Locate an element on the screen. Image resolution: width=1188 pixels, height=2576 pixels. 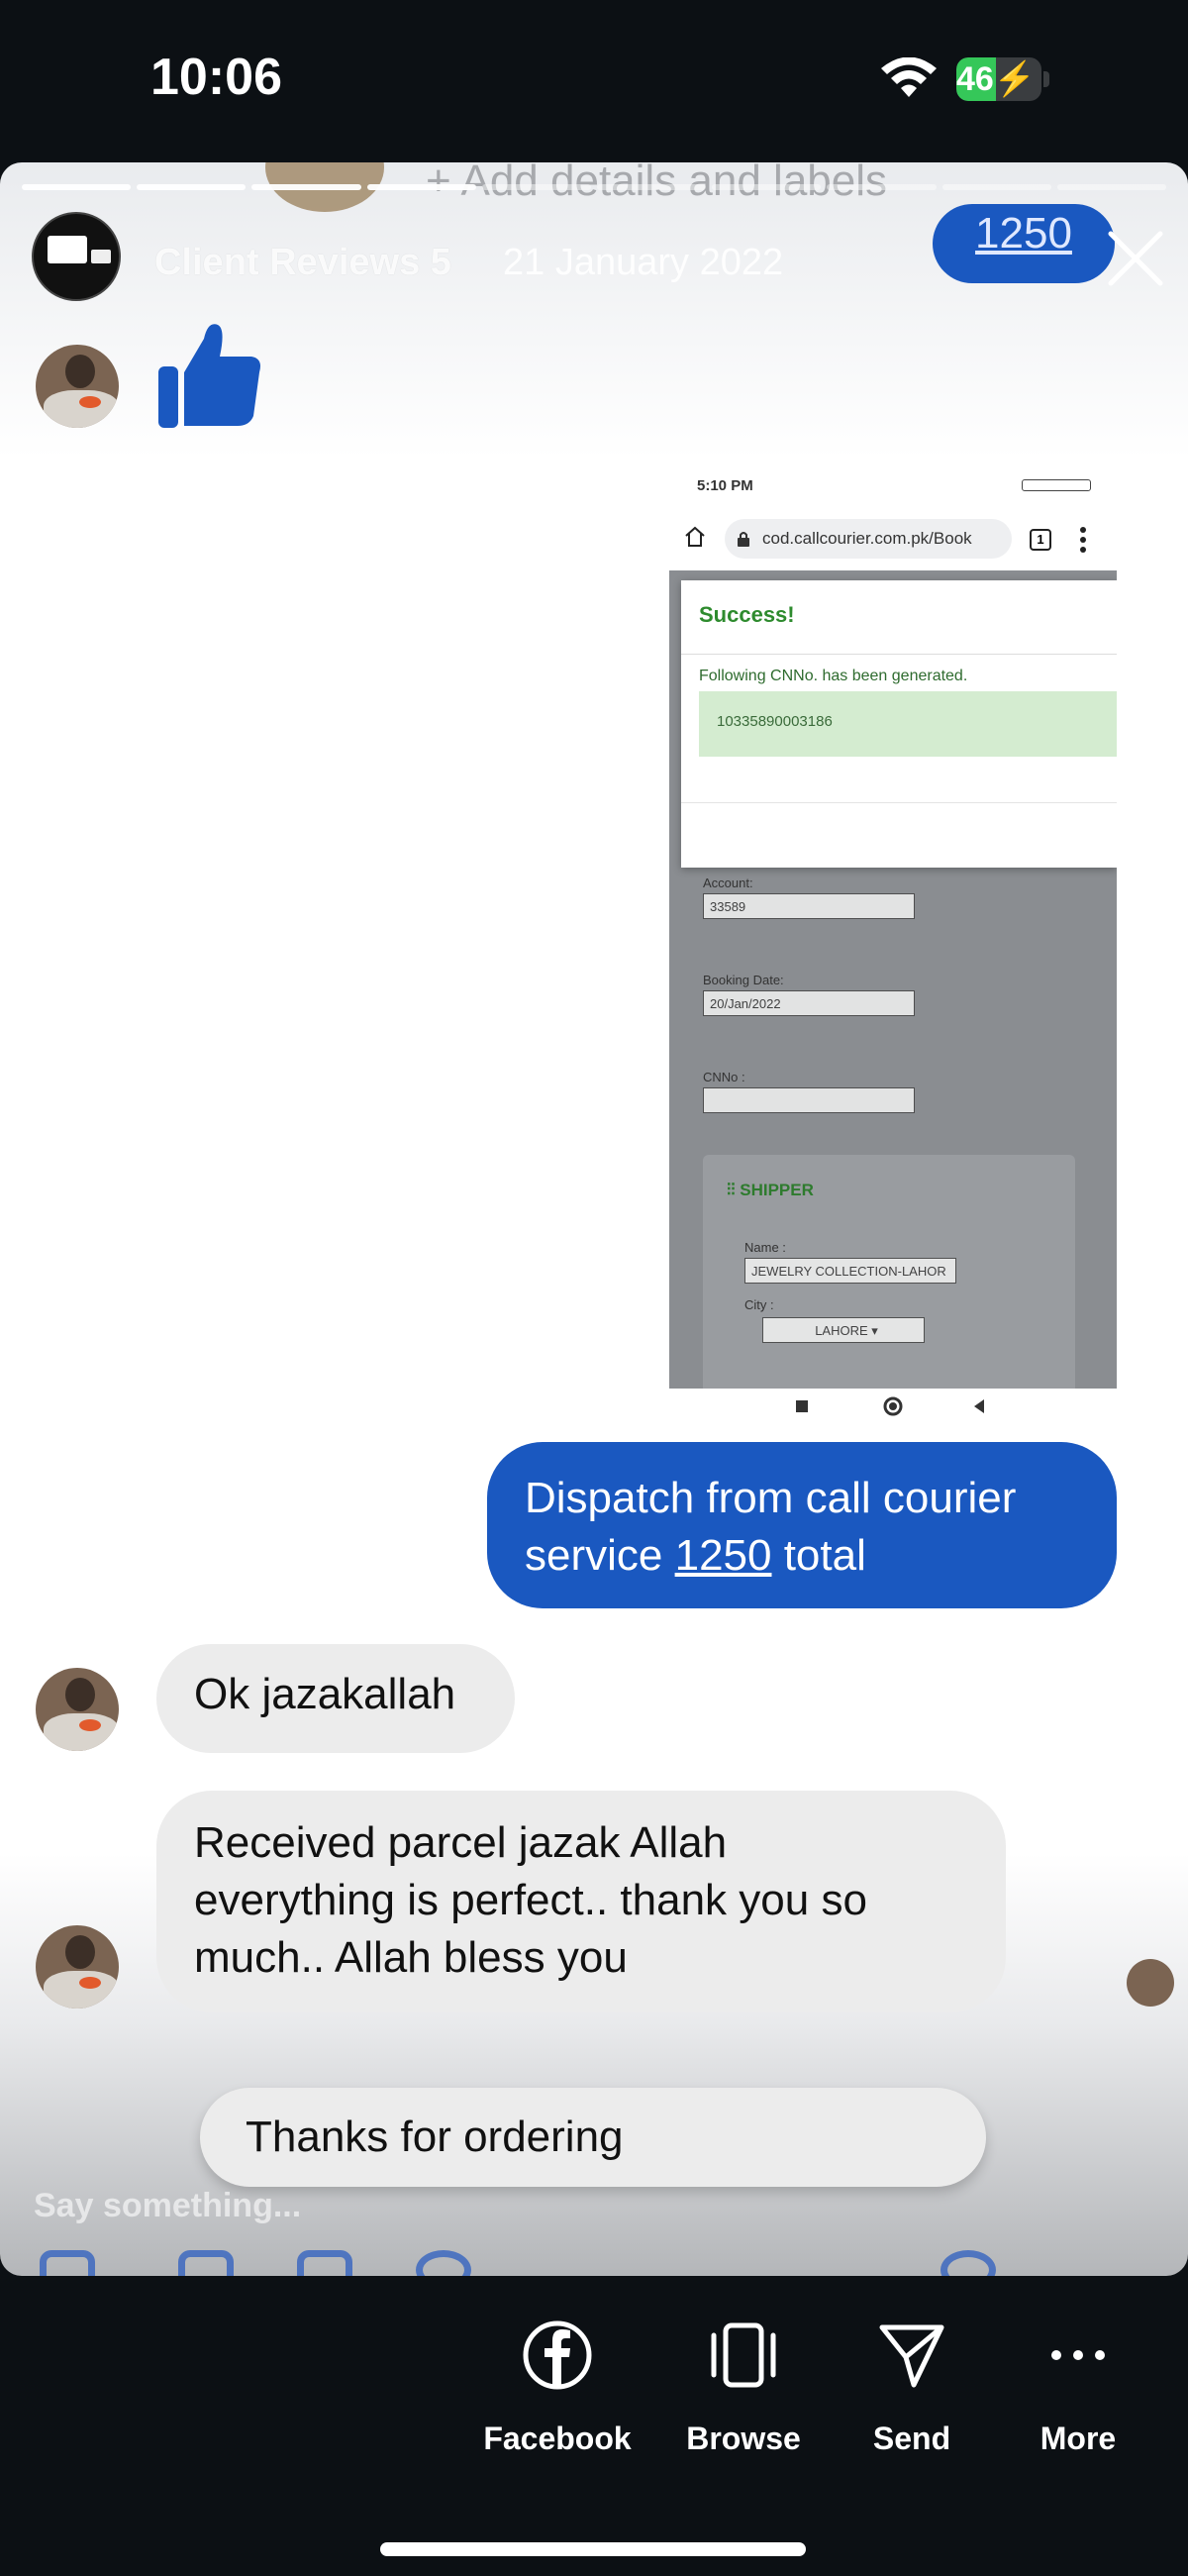
quick-reply-button: Thanks for ordering is located at coordinates (593, 2137).